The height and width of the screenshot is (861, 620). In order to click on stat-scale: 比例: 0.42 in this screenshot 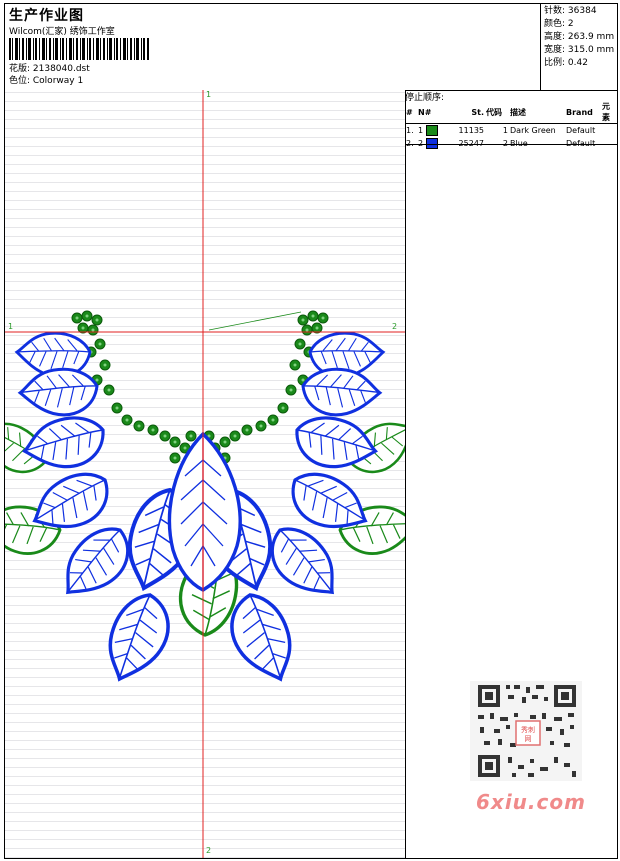, I will do `click(566, 63)`.